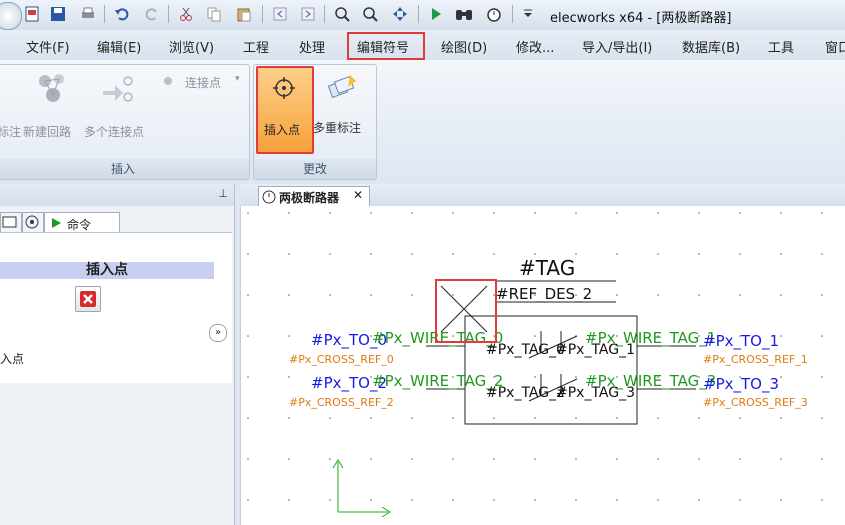  Describe the element at coordinates (309, 198) in the screenshot. I see `document-tab-title: 两极断路器` at that location.